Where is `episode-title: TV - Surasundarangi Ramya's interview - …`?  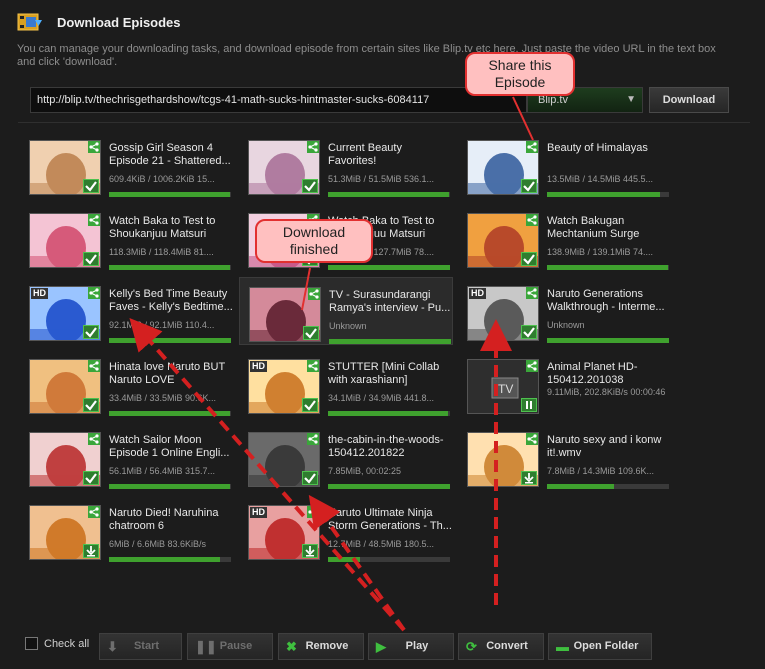 episode-title: TV - Surasundarangi Ramya's interview - … is located at coordinates (390, 301).